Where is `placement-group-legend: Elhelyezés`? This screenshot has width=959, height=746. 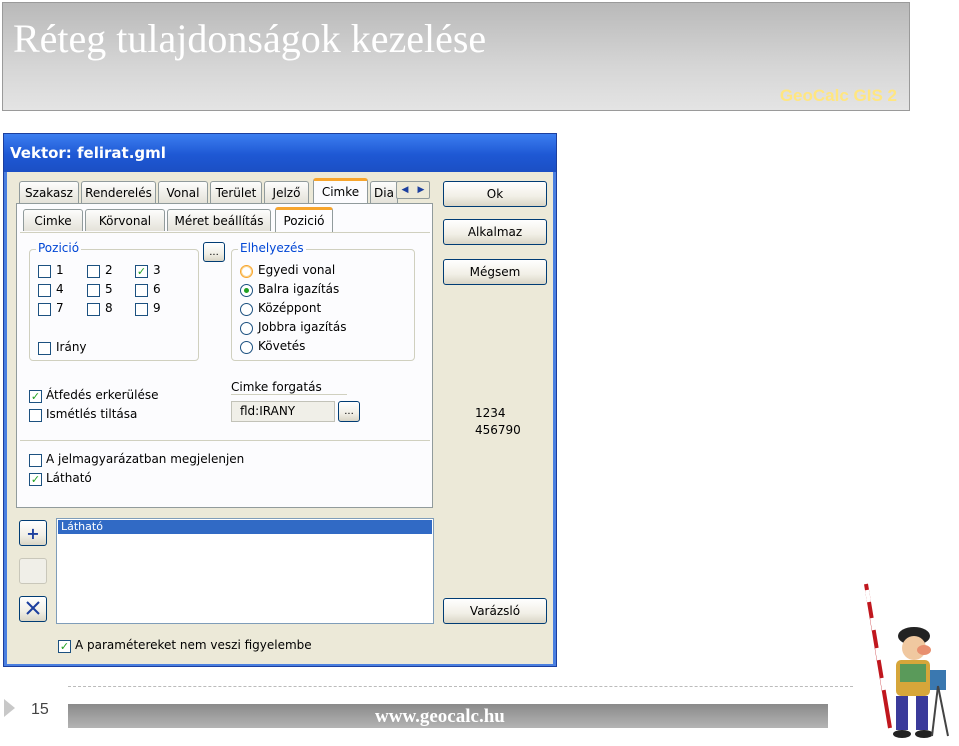 placement-group-legend: Elhelyezés is located at coordinates (272, 248).